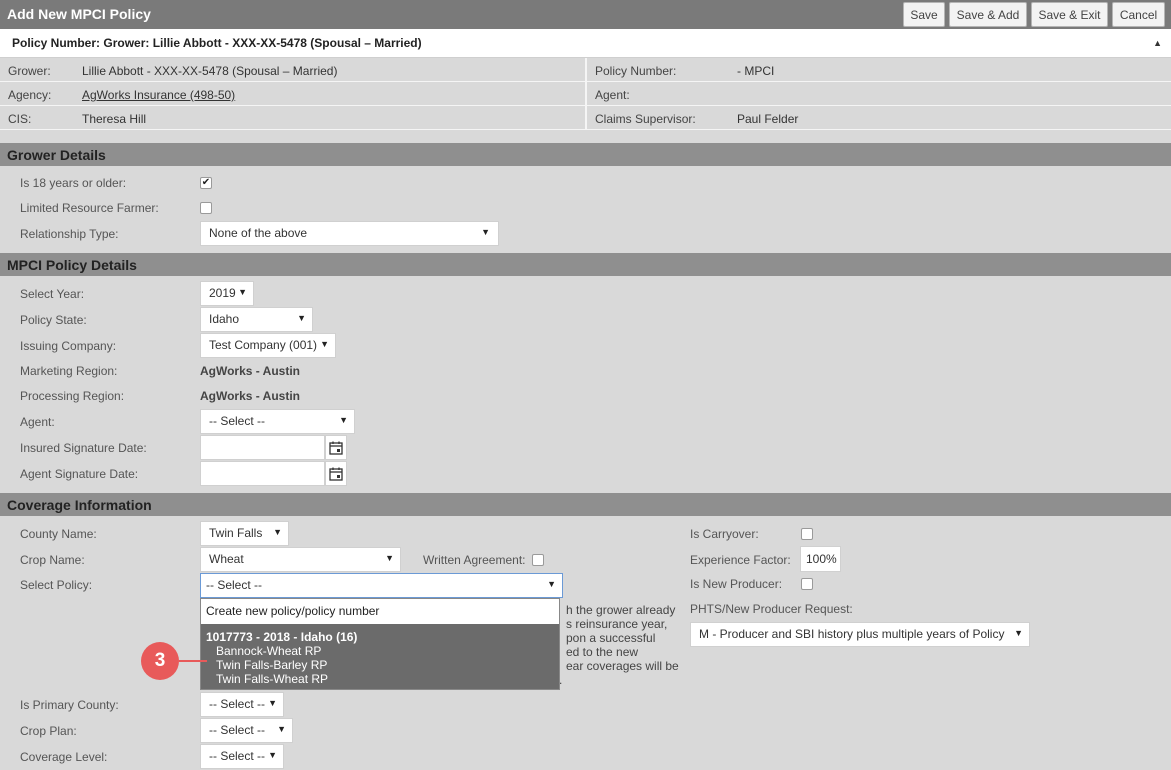 The image size is (1171, 770). I want to click on primary-county-label: Is Primary County:, so click(69, 705).